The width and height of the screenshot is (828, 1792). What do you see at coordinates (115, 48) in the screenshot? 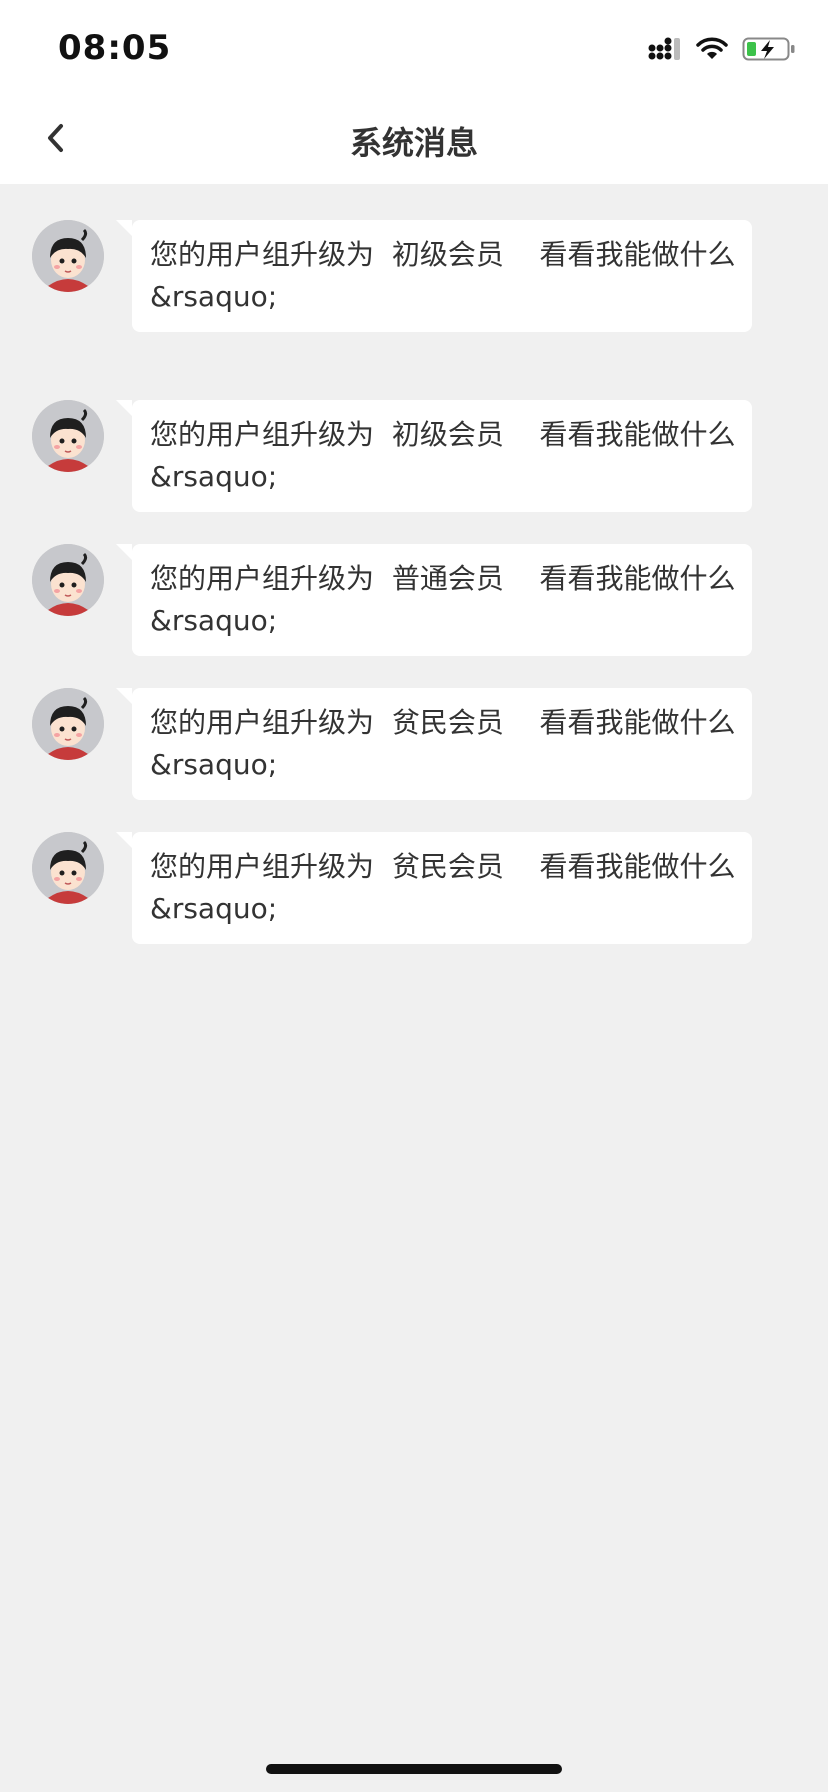
I see `status-time: 08:05` at bounding box center [115, 48].